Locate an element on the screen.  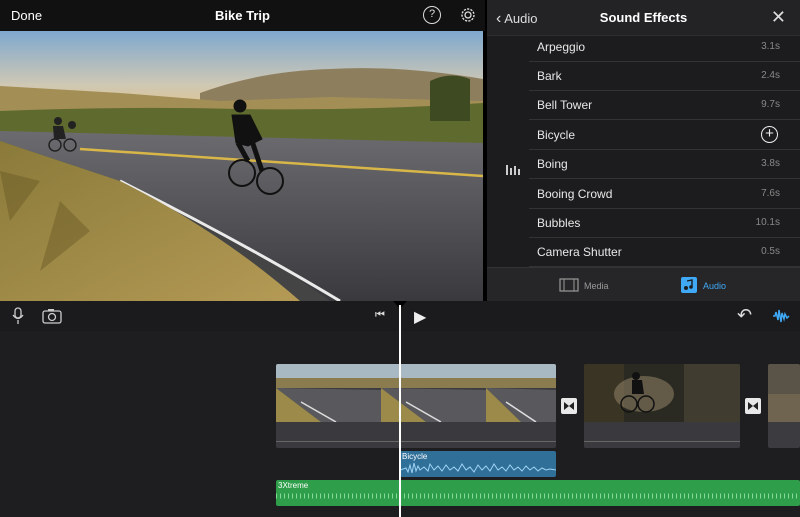
film-icon is located at coordinates (569, 285).